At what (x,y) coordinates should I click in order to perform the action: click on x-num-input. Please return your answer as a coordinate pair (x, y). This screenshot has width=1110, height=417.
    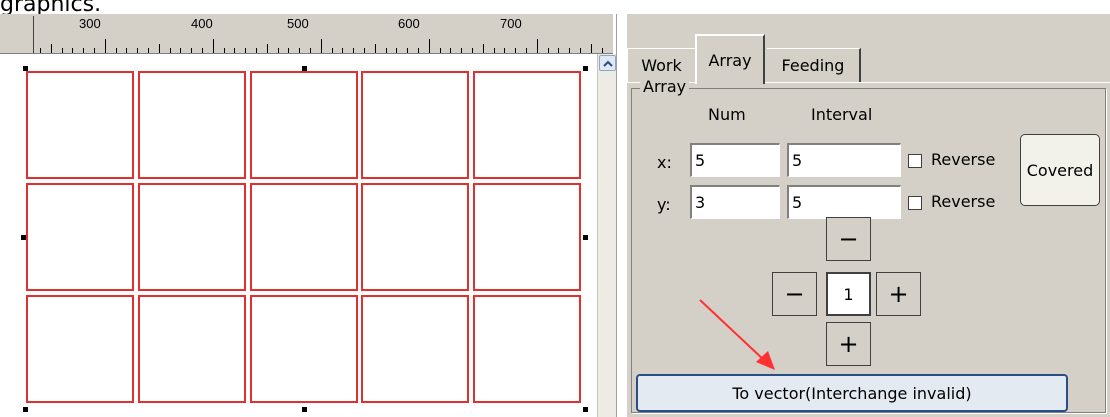
    Looking at the image, I should click on (735, 160).